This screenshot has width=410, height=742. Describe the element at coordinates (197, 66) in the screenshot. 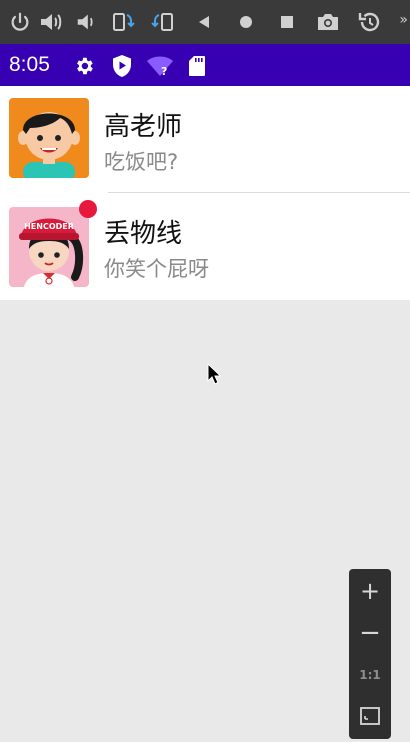

I see `sd-card-icon` at that location.